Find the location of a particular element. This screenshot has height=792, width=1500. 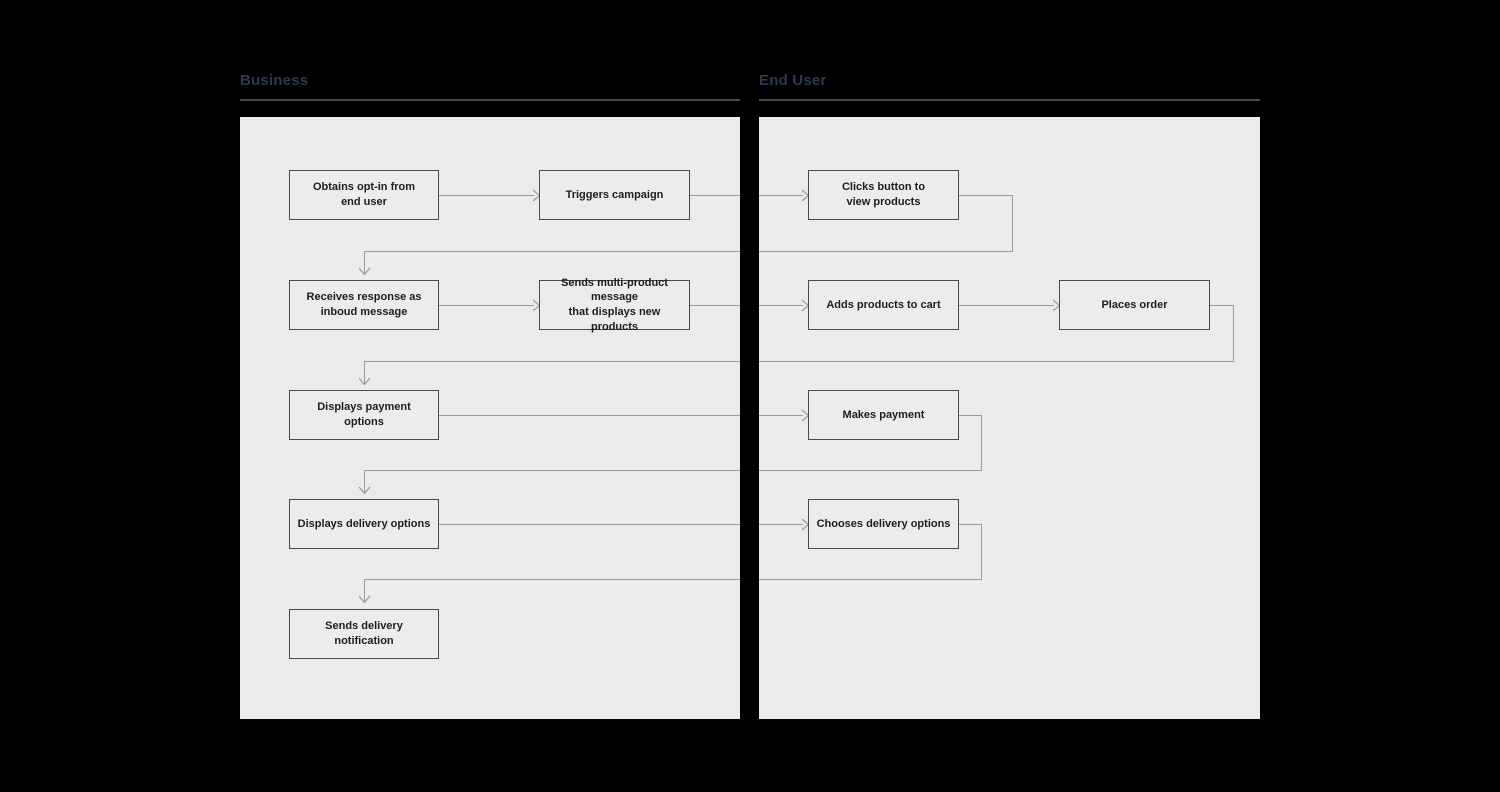

node-places-order: Places order is located at coordinates (1134, 305).